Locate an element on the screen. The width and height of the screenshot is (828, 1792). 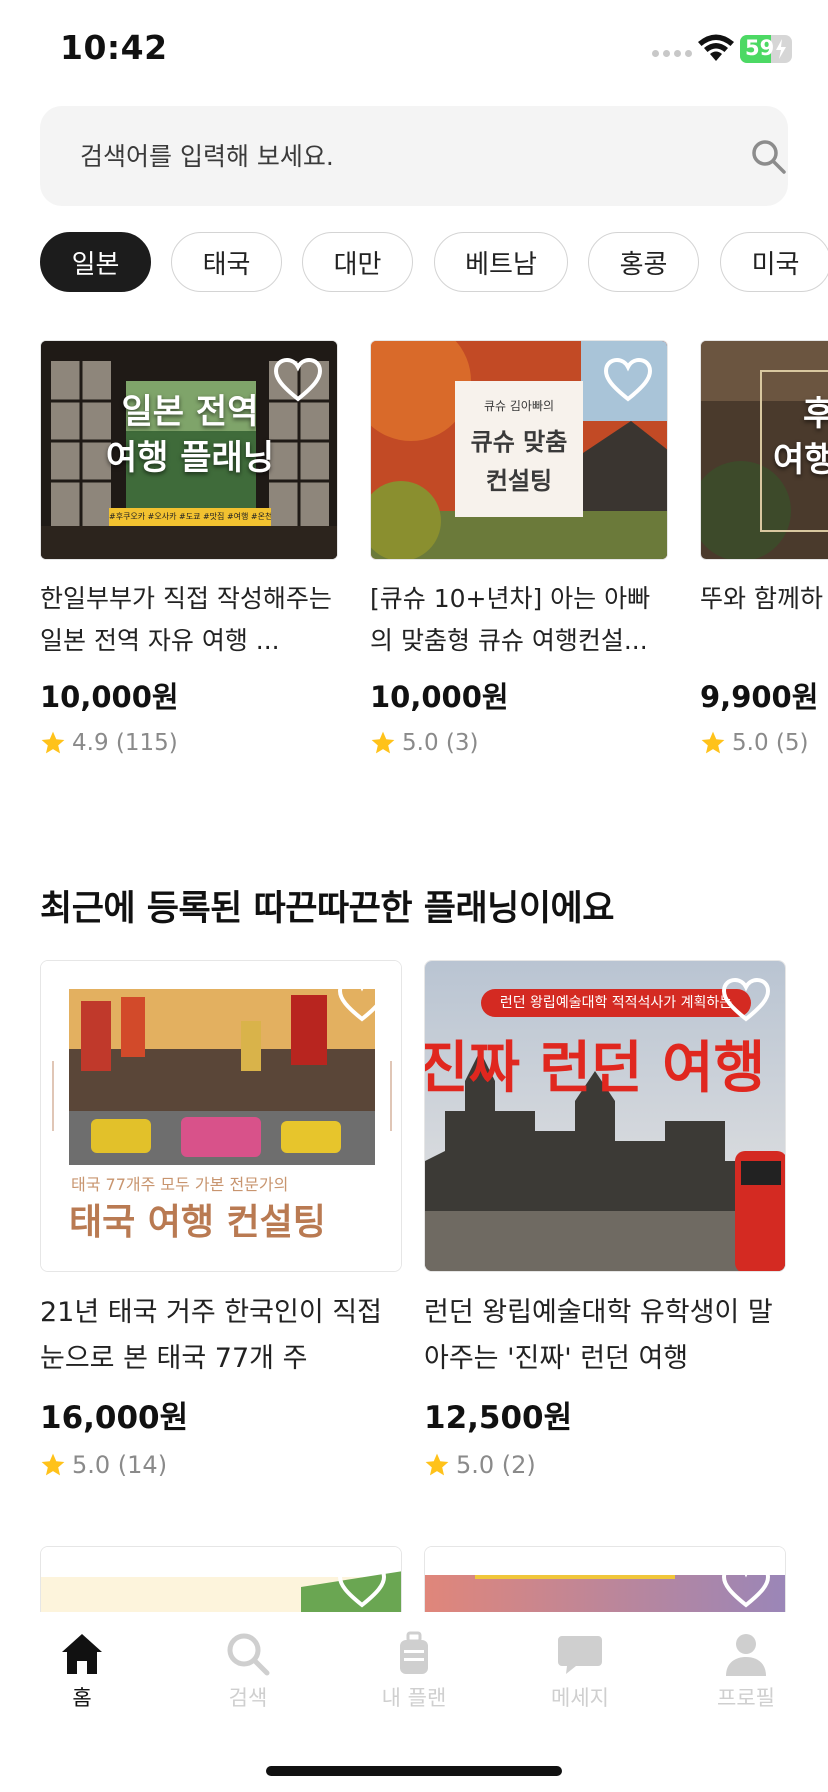
chip-thailand: 태국 is located at coordinates (226, 262).